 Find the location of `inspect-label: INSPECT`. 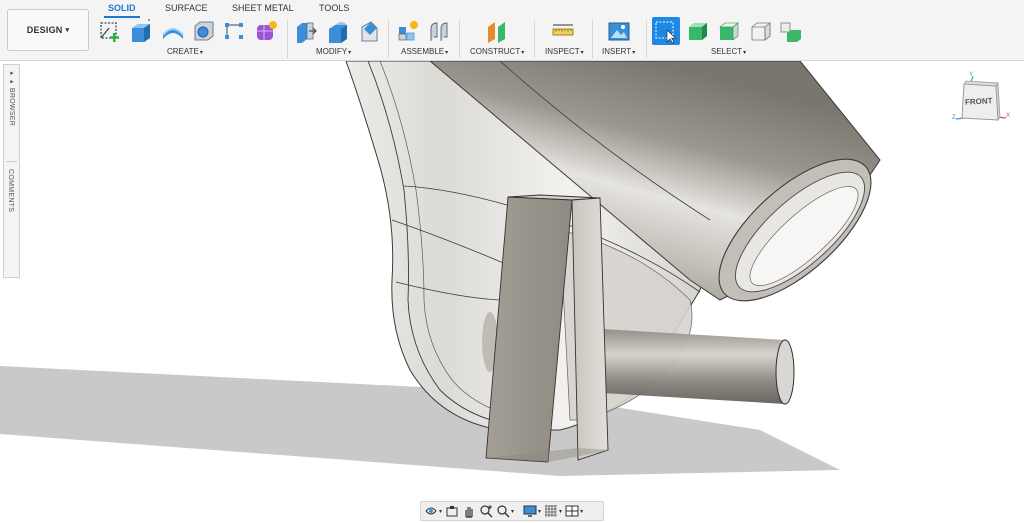

inspect-label: INSPECT is located at coordinates (562, 51).